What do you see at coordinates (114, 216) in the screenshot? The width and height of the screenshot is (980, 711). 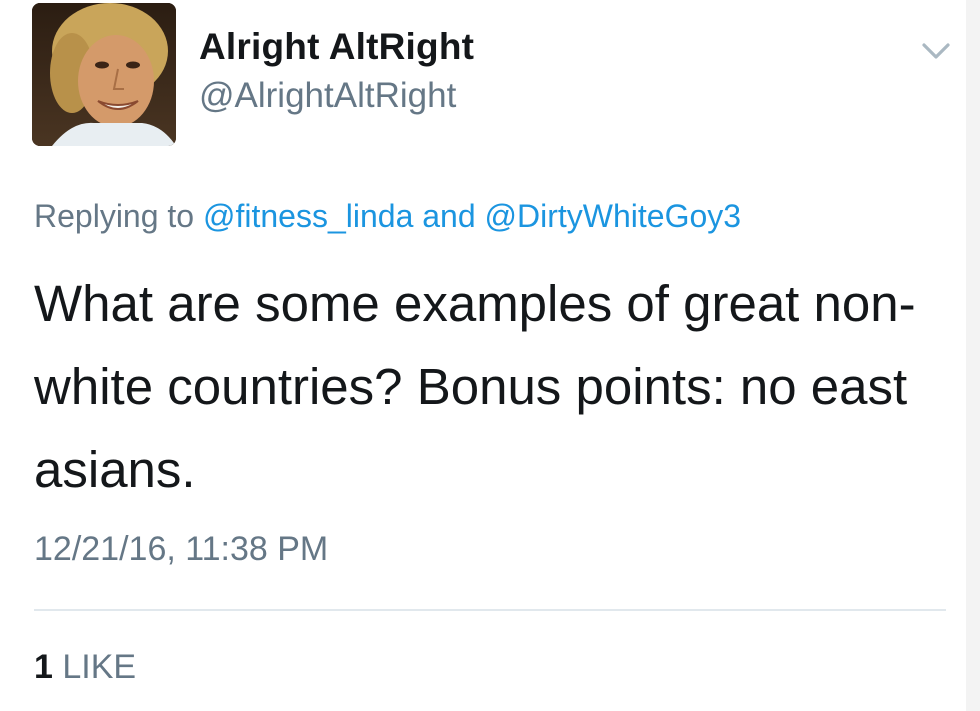 I see `replying-prefix: Replying to` at bounding box center [114, 216].